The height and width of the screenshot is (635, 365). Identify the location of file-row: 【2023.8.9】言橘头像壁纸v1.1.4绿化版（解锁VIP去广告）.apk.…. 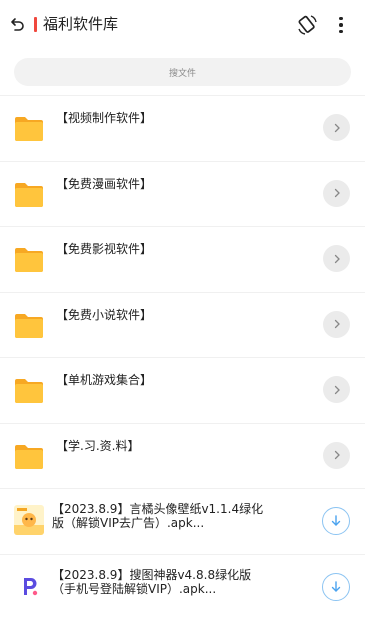
(182, 521).